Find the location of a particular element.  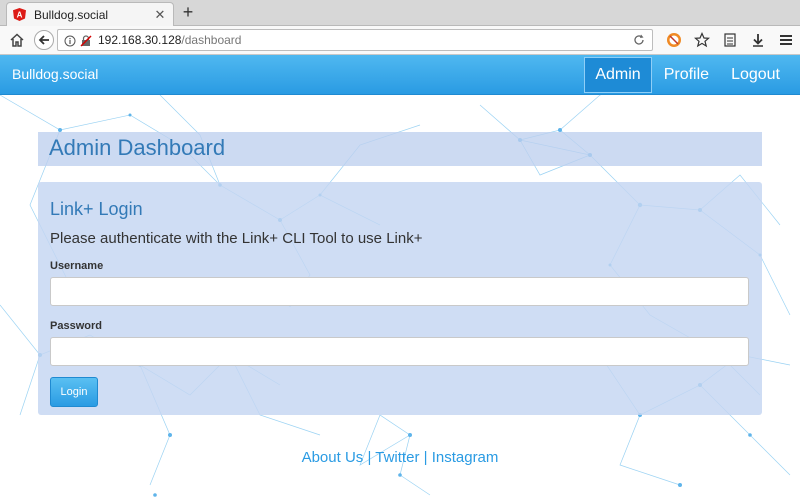

toolbar-icons is located at coordinates (730, 40).